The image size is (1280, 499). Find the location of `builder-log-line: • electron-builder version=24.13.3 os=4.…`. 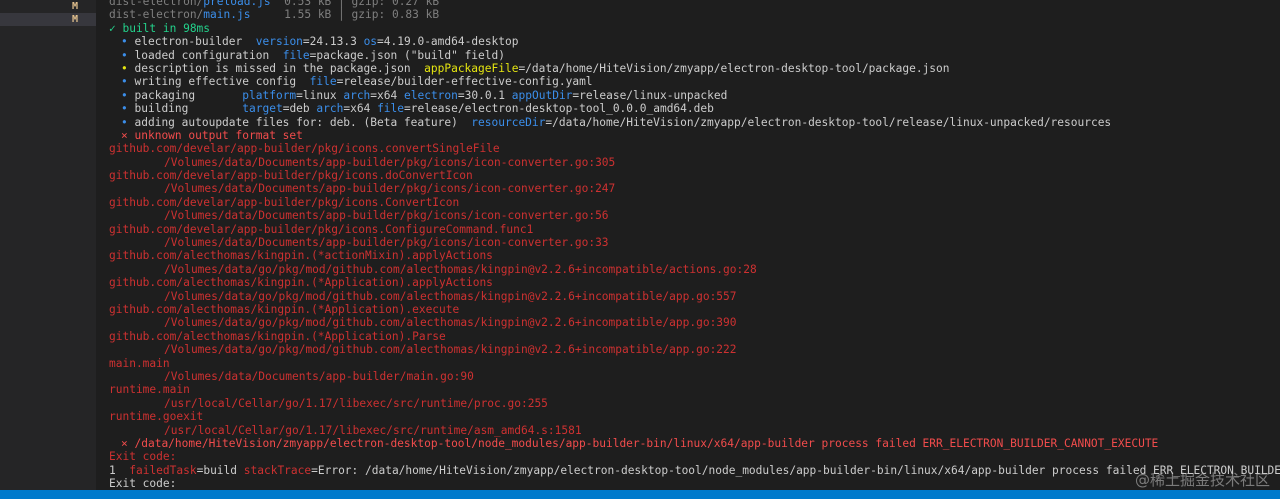

builder-log-line: • electron-builder version=24.13.3 os=4.… is located at coordinates (320, 42).